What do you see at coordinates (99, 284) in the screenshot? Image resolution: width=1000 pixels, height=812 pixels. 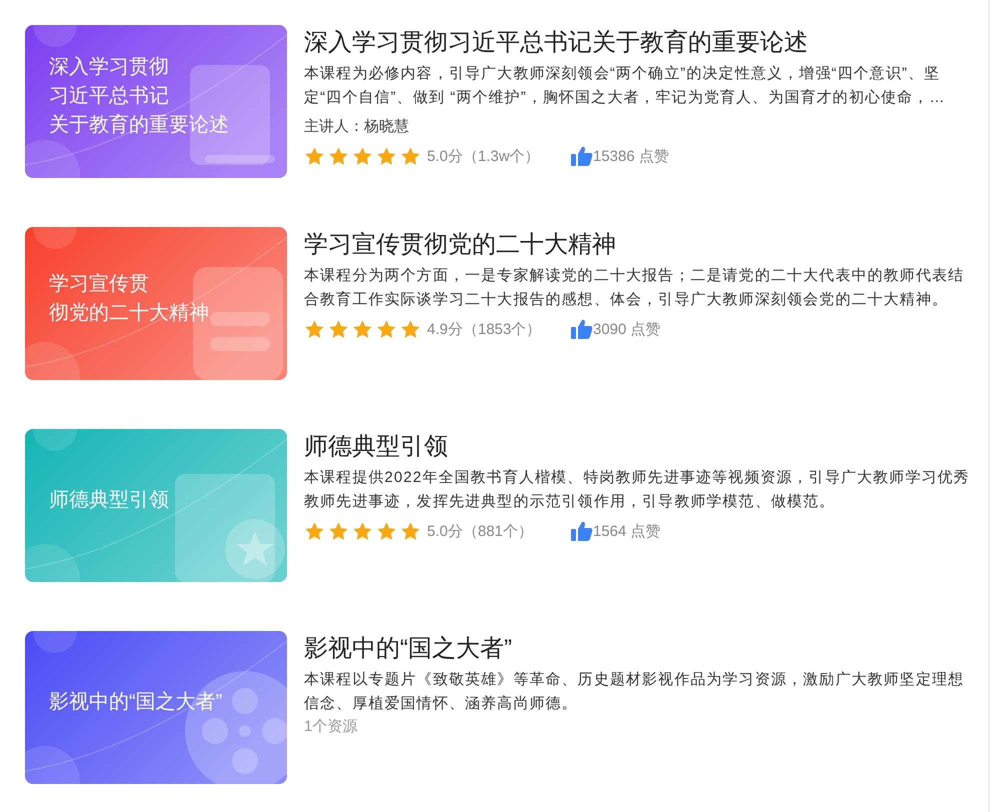 I see `cover-title: 学习宣传贯` at bounding box center [99, 284].